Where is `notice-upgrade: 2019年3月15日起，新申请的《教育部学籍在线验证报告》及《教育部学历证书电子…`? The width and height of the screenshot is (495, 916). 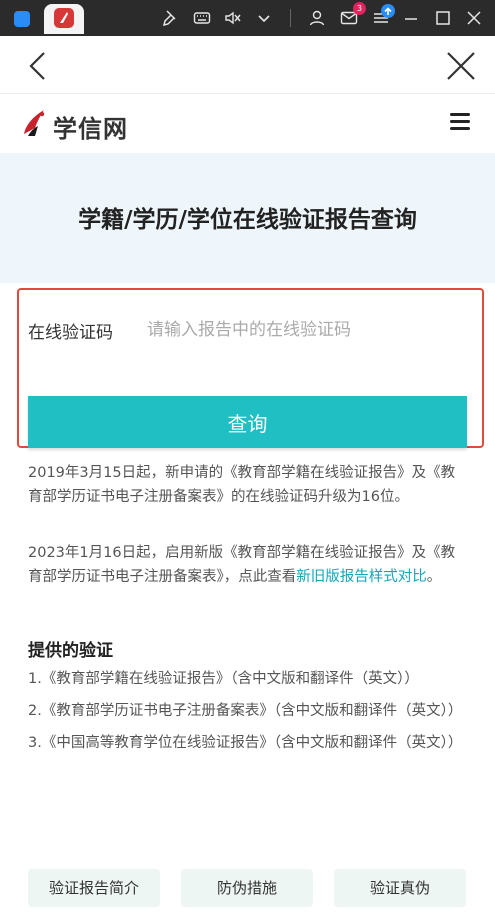 notice-upgrade: 2019年3月15日起，新申请的《教育部学籍在线验证报告》及《教育部学历证书电子… is located at coordinates (242, 485).